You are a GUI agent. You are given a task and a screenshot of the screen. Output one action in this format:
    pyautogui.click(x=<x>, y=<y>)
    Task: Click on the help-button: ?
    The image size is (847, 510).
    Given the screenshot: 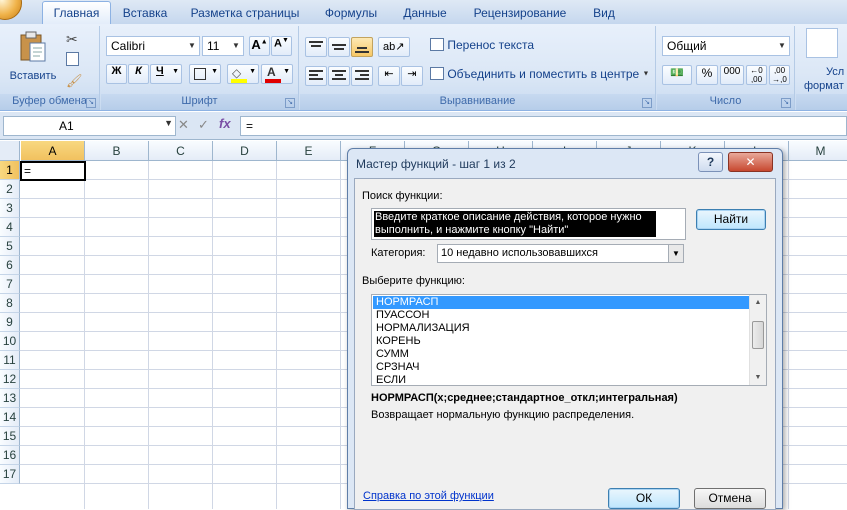 What is the action you would take?
    pyautogui.click(x=710, y=162)
    